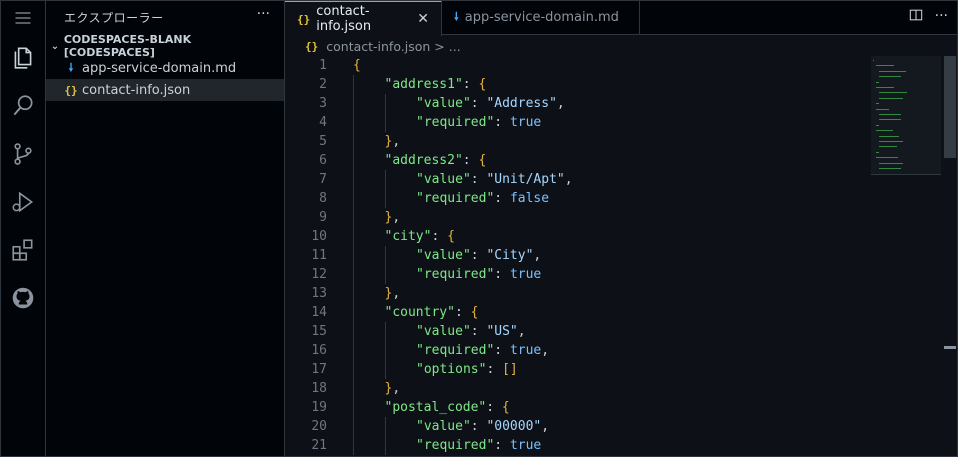  Describe the element at coordinates (136, 90) in the screenshot. I see `file-item-label: contact-info.json` at that location.